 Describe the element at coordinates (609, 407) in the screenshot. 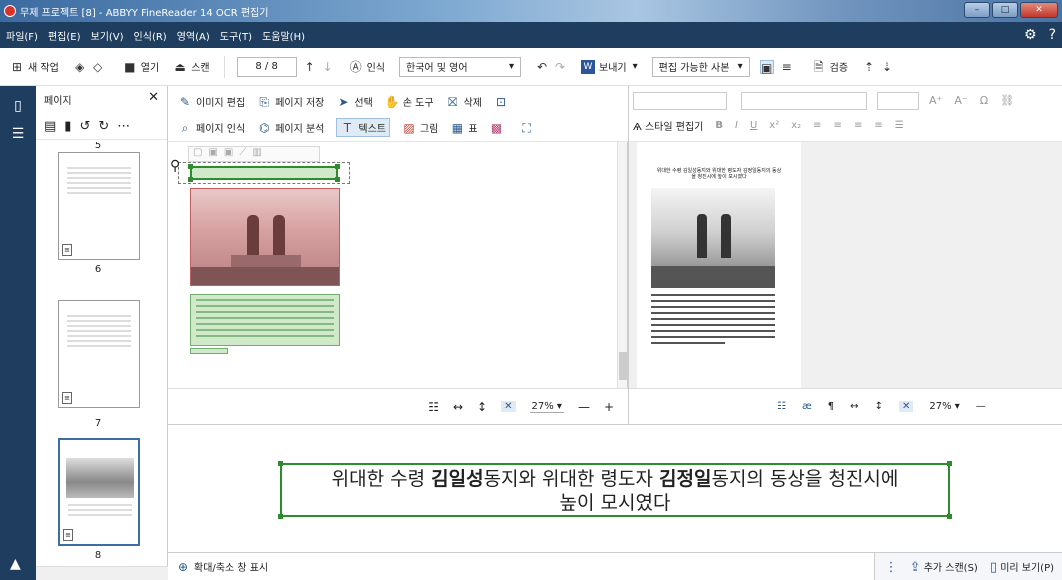

I see `zoom-in-icon: +` at that location.